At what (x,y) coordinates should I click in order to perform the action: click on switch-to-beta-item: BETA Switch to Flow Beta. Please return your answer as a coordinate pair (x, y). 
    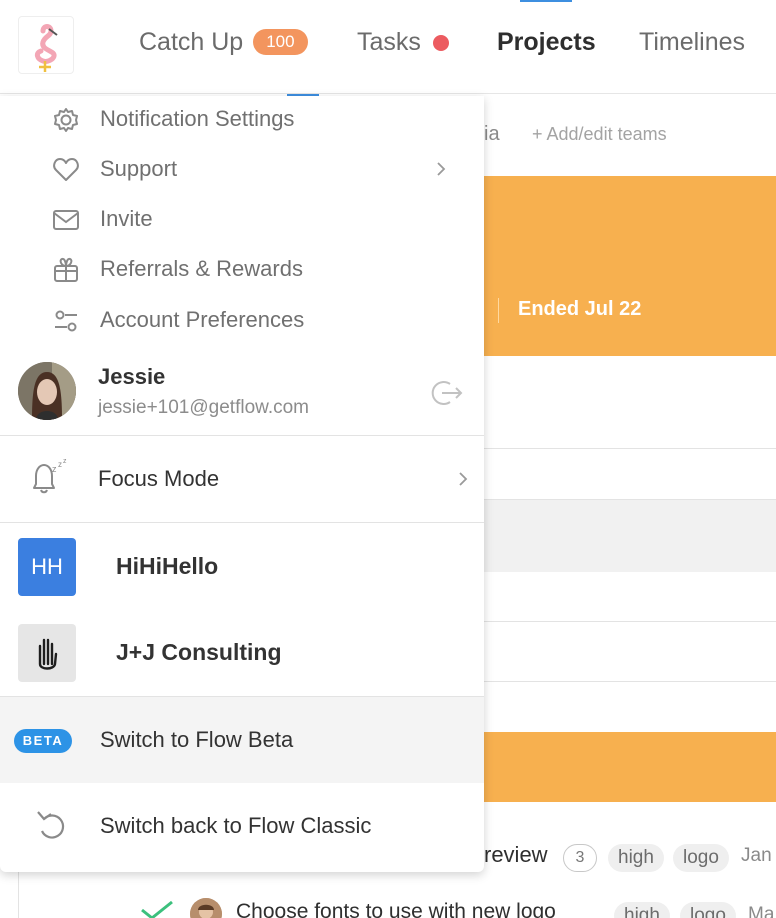
    Looking at the image, I should click on (242, 739).